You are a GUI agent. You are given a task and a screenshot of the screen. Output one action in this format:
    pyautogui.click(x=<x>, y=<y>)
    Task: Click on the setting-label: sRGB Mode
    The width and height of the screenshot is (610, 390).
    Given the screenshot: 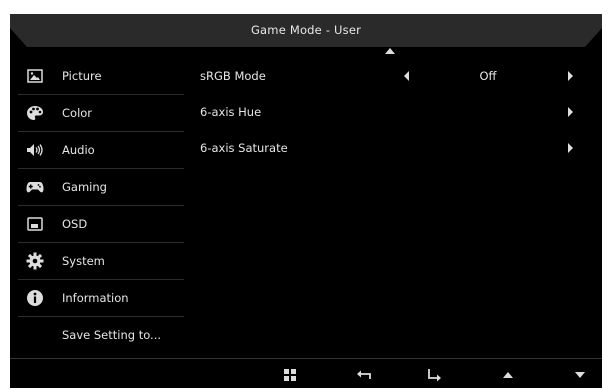 What is the action you would take?
    pyautogui.click(x=233, y=76)
    